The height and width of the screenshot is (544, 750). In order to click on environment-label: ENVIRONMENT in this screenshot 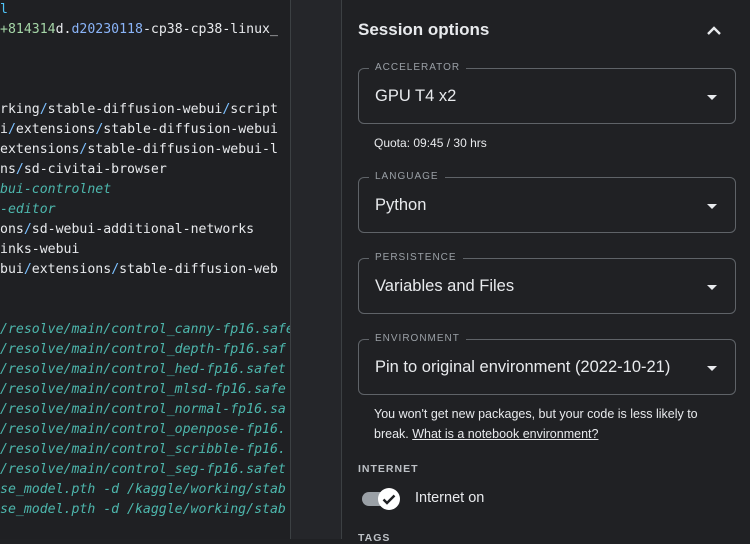, I will do `click(417, 339)`.